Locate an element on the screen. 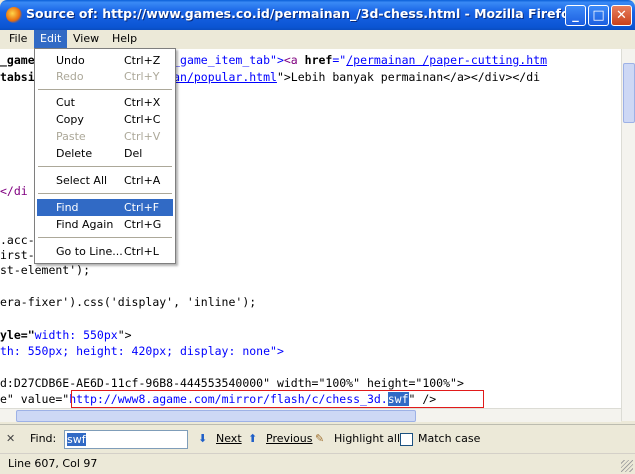 This screenshot has width=635, height=474. vertical-scrollbar is located at coordinates (628, 235).